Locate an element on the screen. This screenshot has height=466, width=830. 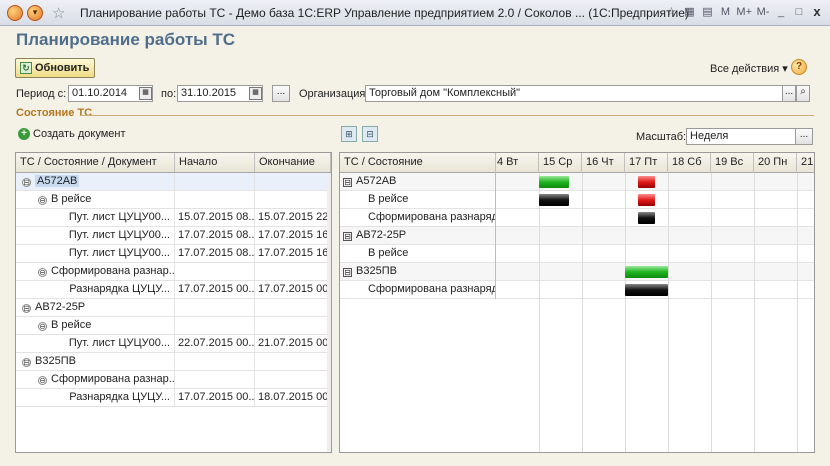
favorite-star-icon: ☆ is located at coordinates (58, 13).